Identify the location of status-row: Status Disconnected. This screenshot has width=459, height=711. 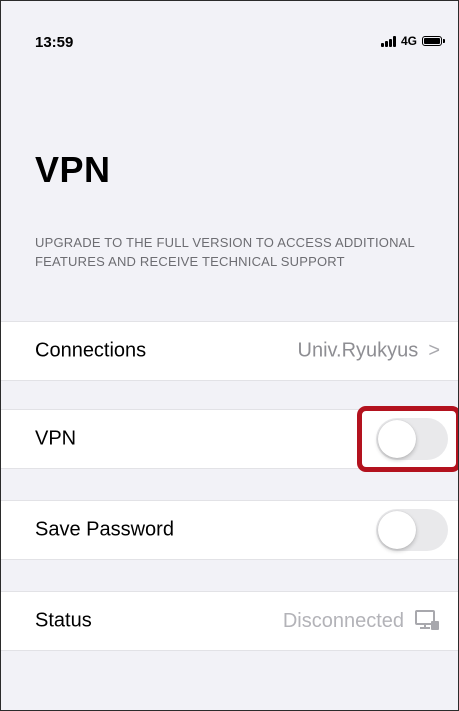
(229, 621).